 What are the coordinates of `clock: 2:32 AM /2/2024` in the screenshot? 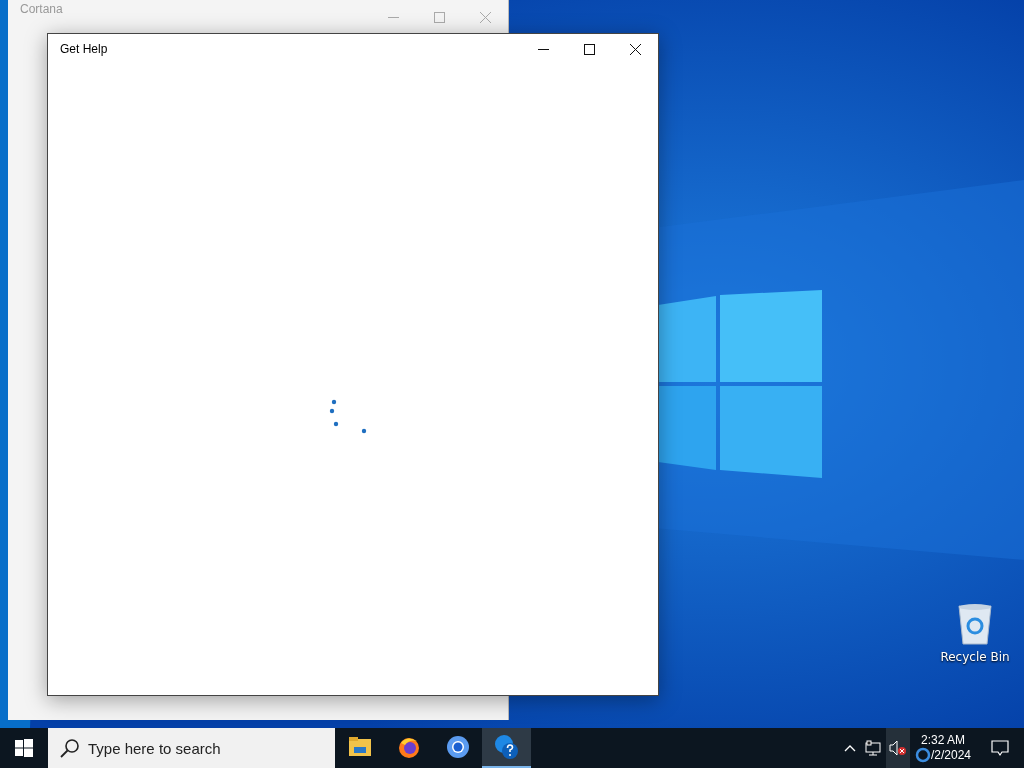 It's located at (943, 748).